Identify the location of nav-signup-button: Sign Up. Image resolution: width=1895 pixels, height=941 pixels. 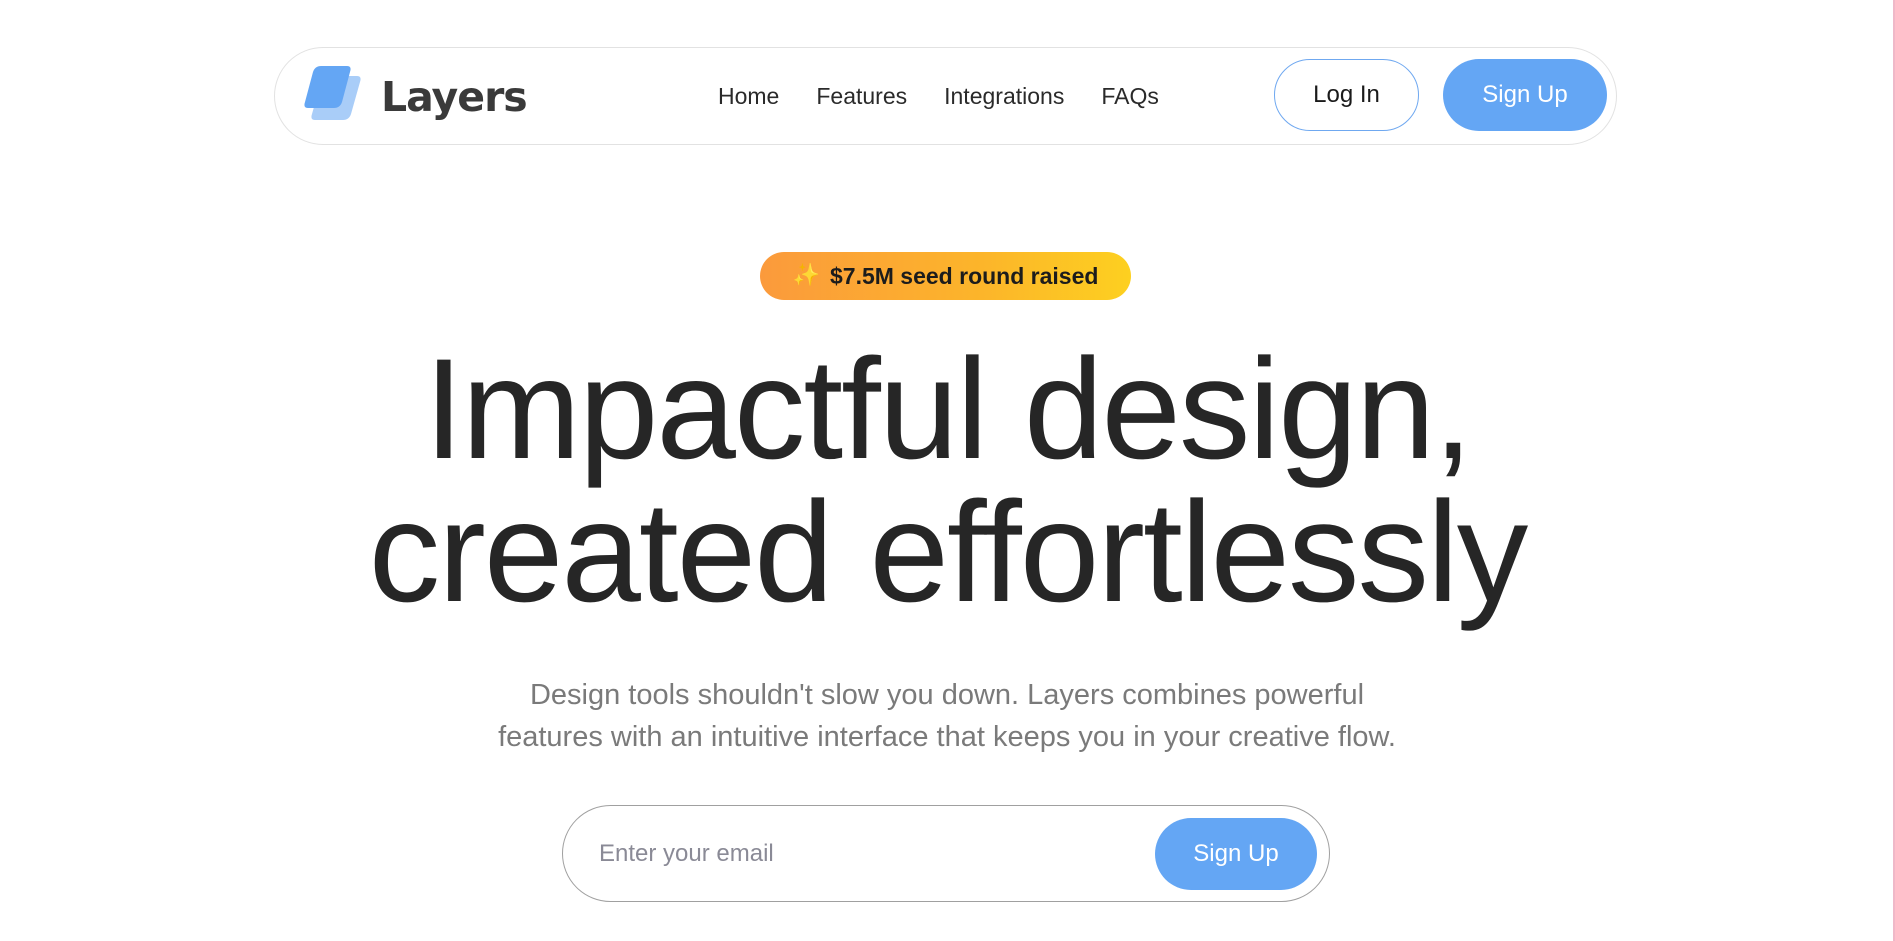
(1525, 95).